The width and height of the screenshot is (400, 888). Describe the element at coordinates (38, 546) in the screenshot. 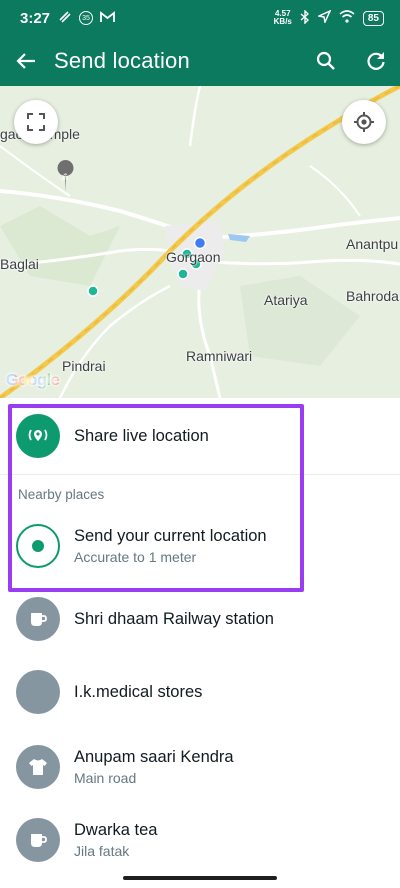

I see `current-location-icon` at that location.